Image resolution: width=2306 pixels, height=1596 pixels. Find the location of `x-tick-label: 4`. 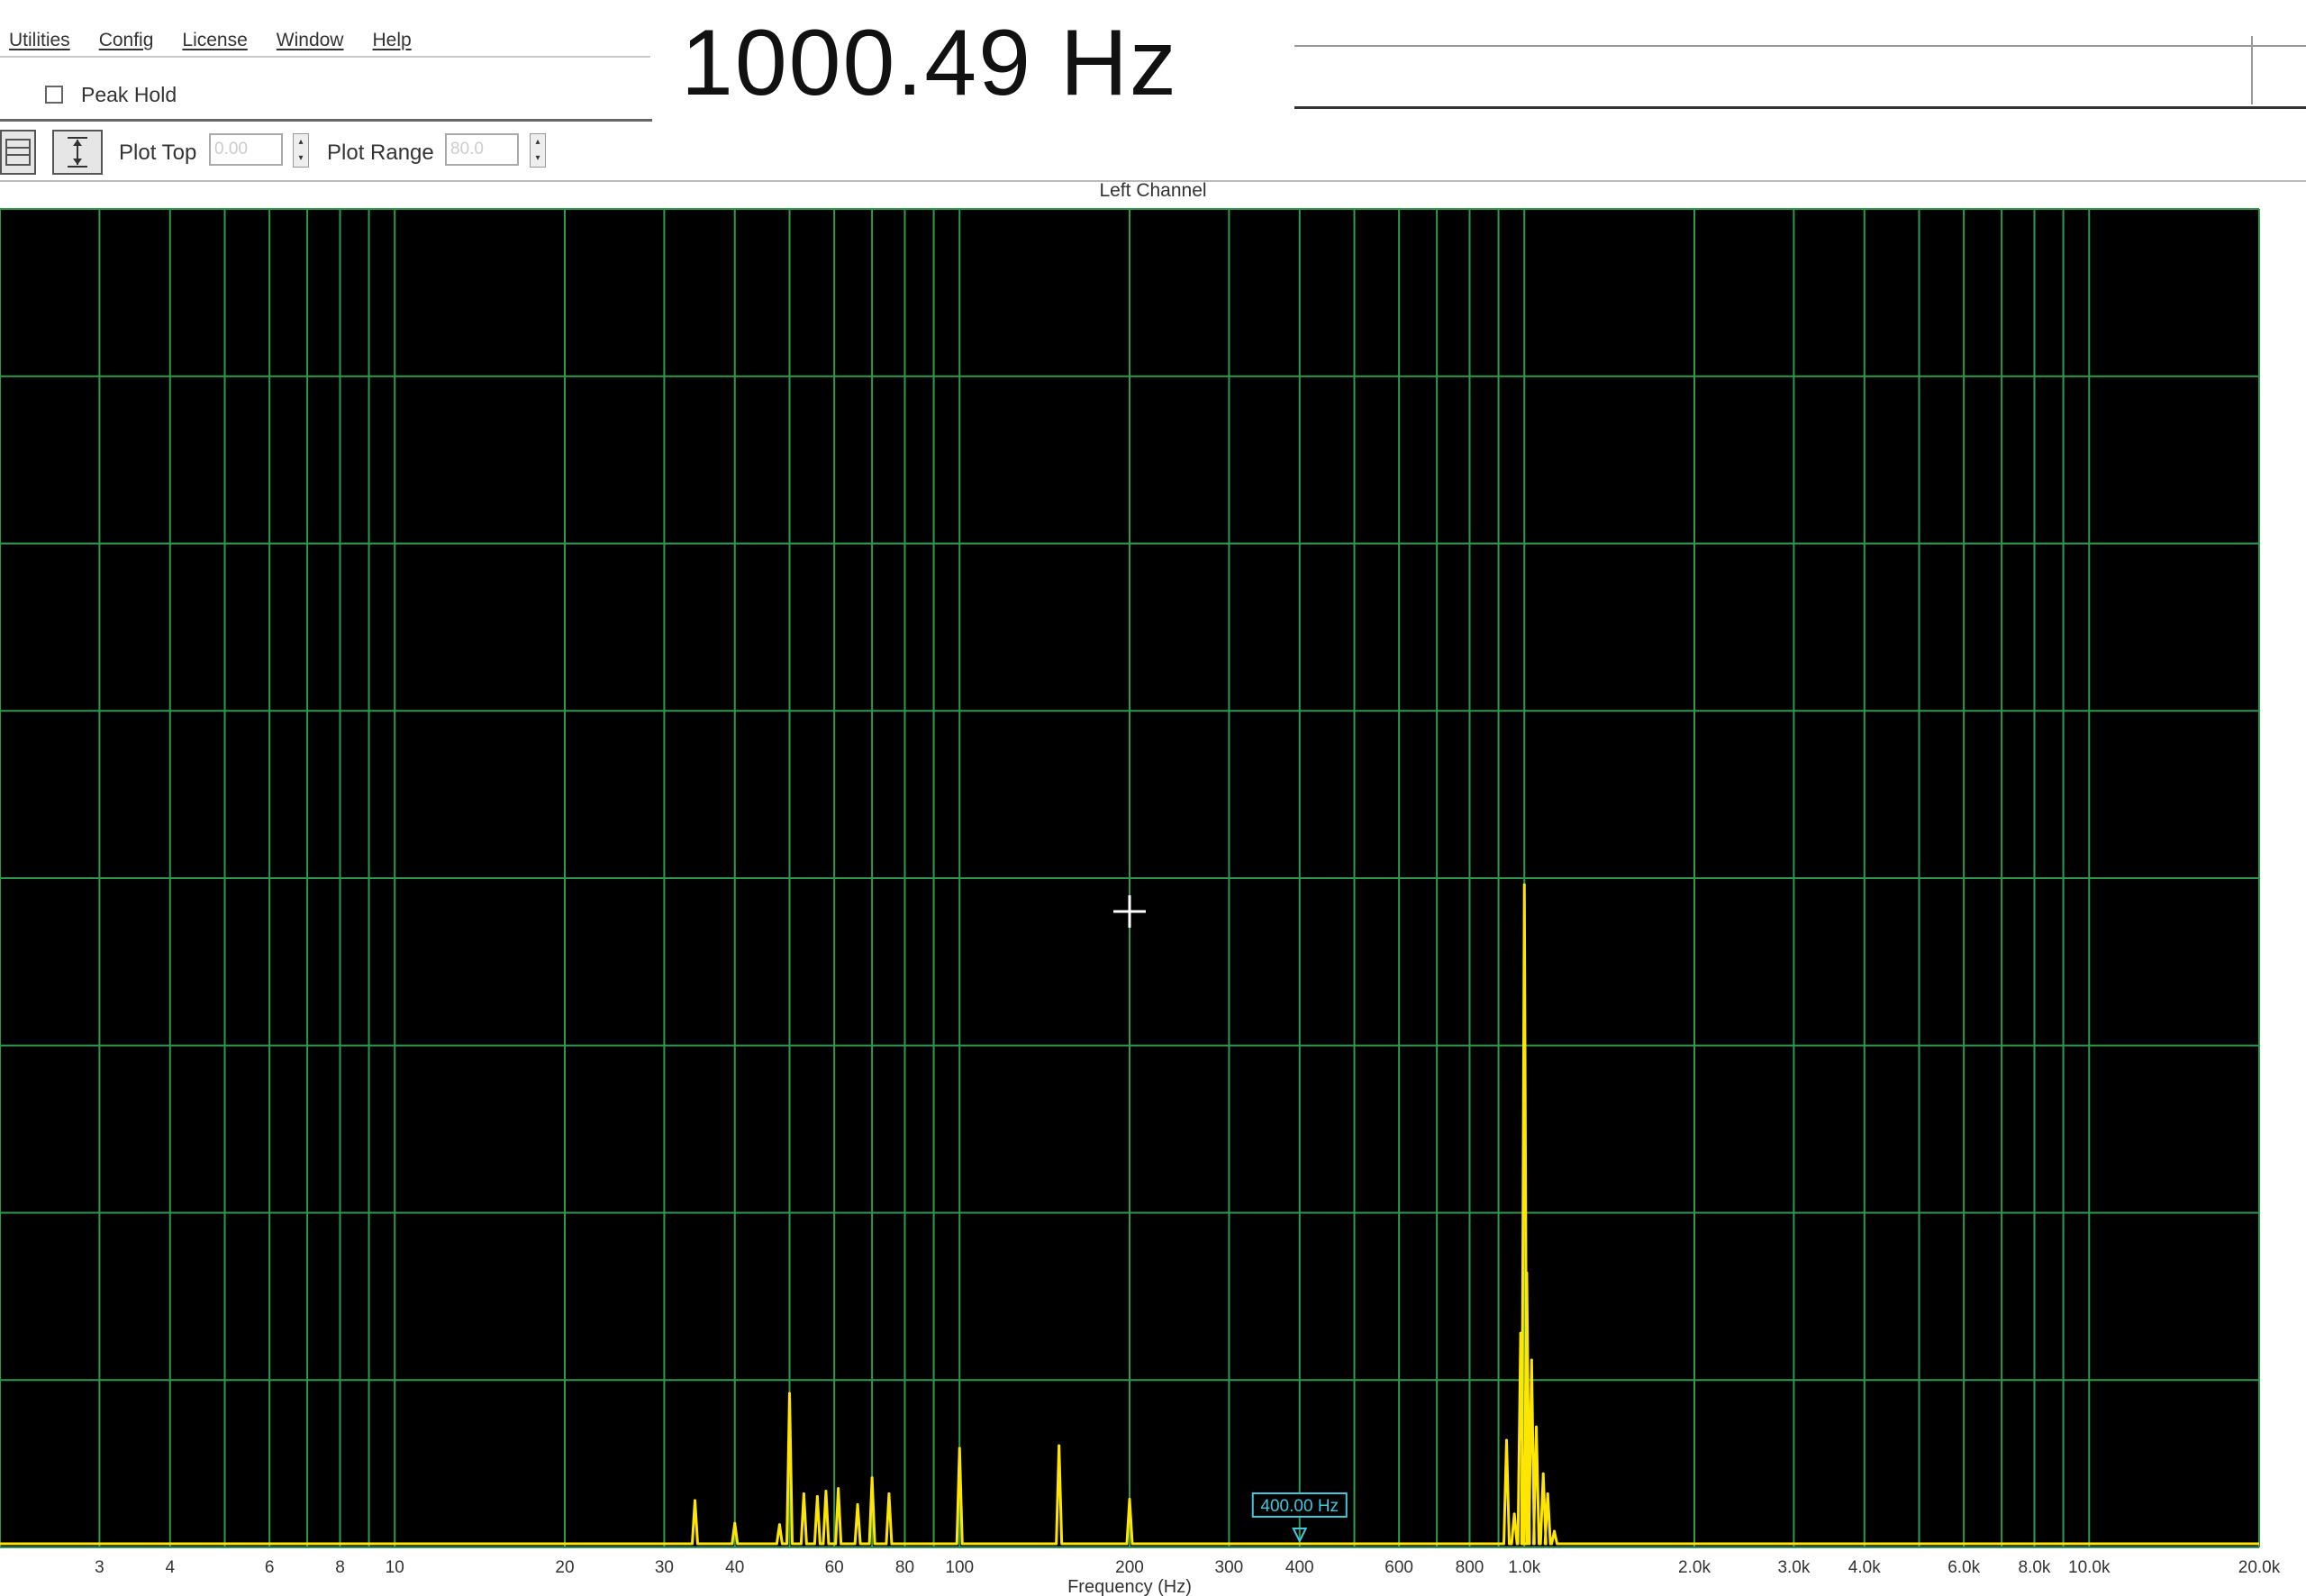

x-tick-label: 4 is located at coordinates (170, 1567).